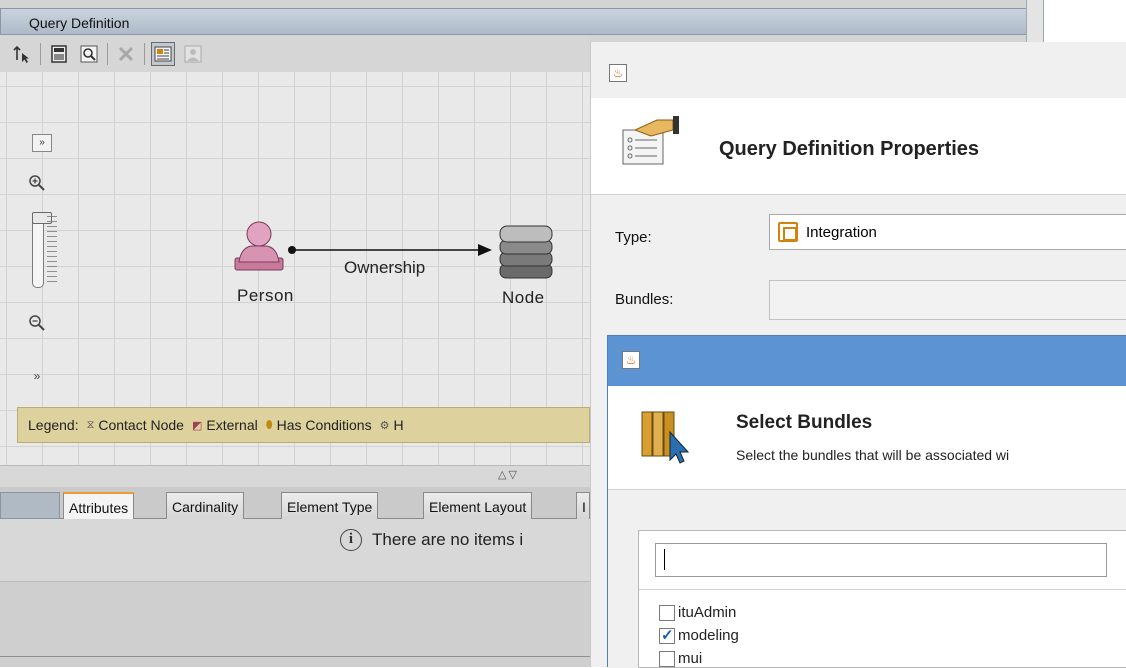 The height and width of the screenshot is (668, 1126). I want to click on edge-label: Ownership, so click(385, 267).